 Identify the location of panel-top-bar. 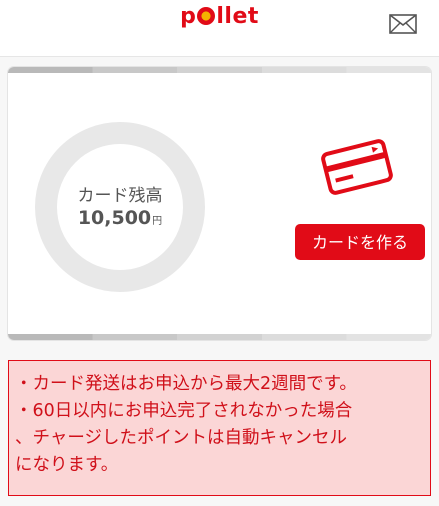
(219, 70).